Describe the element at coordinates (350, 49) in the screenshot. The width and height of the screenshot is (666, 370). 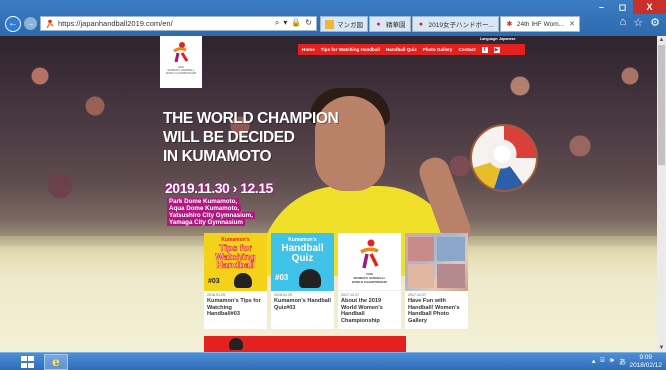
I see `menu-tips: Tips for Watching Handball` at that location.